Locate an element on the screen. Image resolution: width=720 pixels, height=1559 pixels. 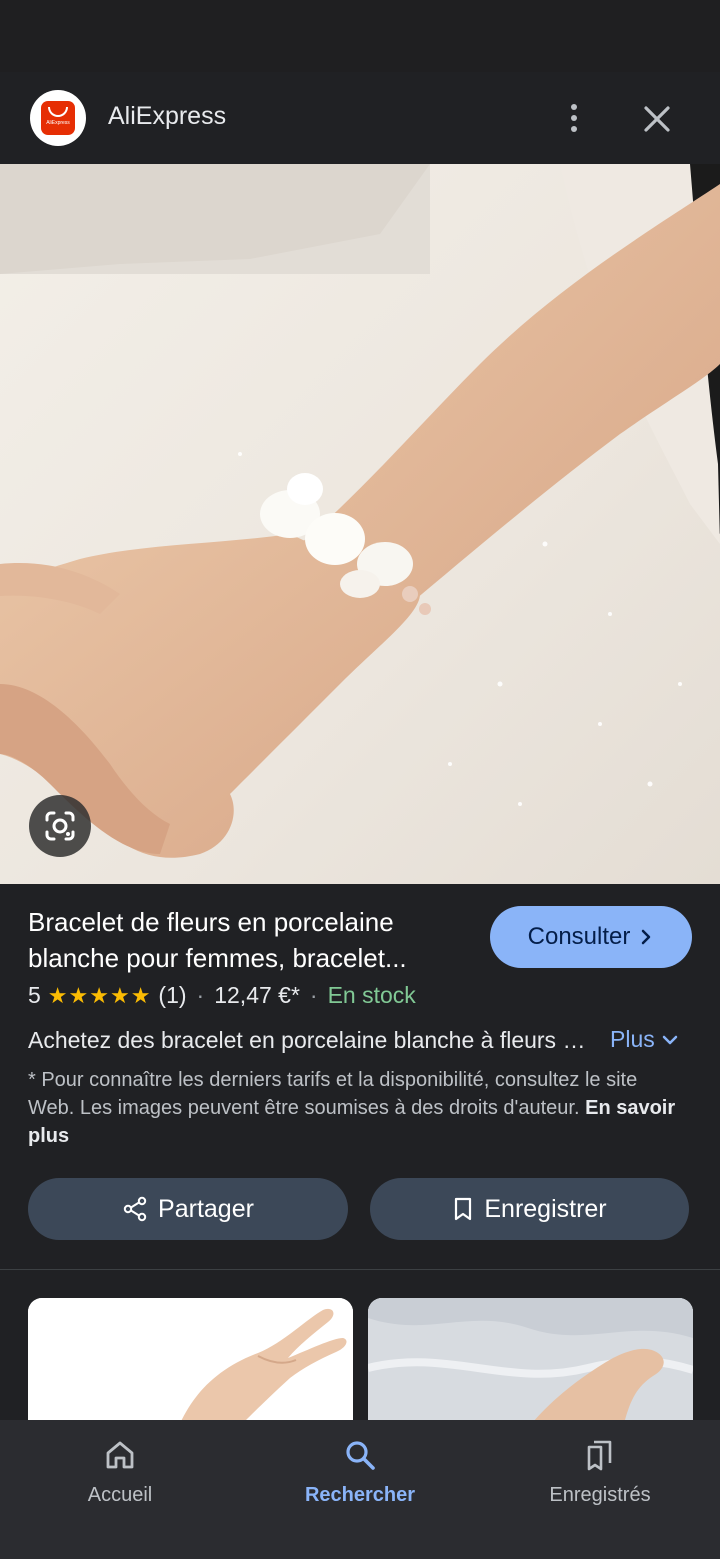
availability-status: En stock is located at coordinates (371, 995).